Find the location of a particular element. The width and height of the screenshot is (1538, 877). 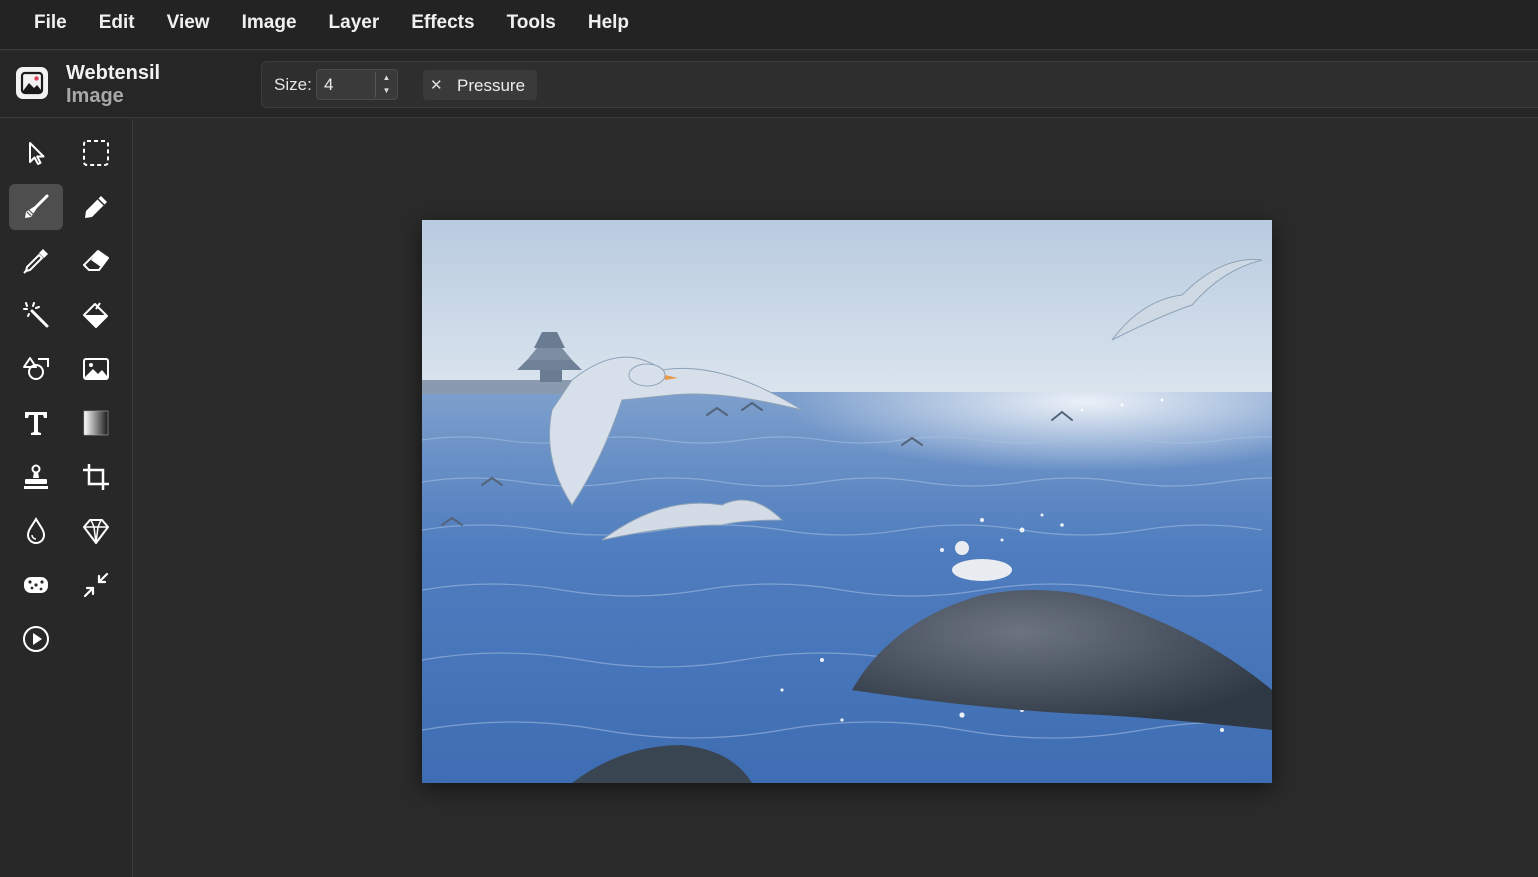

app-logo-icon is located at coordinates (32, 83).